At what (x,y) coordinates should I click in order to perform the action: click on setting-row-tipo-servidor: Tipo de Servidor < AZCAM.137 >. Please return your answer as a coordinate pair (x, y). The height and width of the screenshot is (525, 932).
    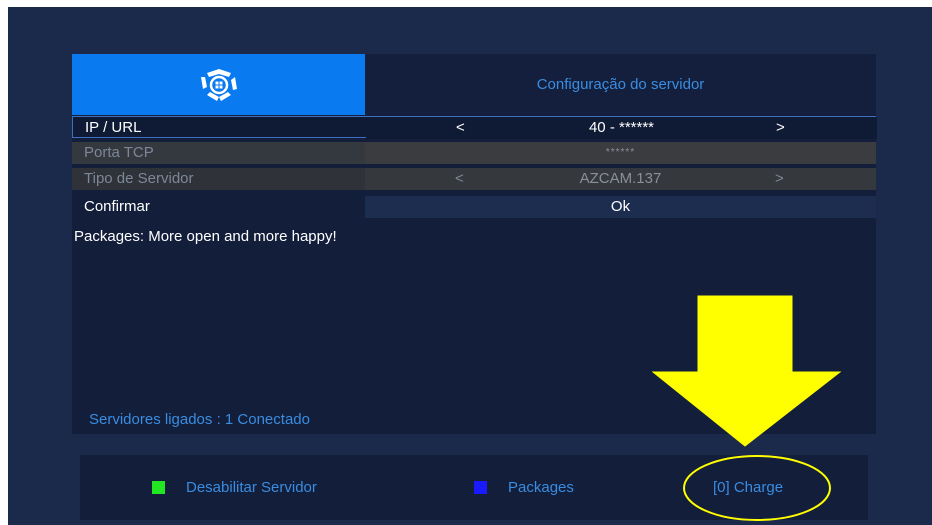
    Looking at the image, I should click on (474, 179).